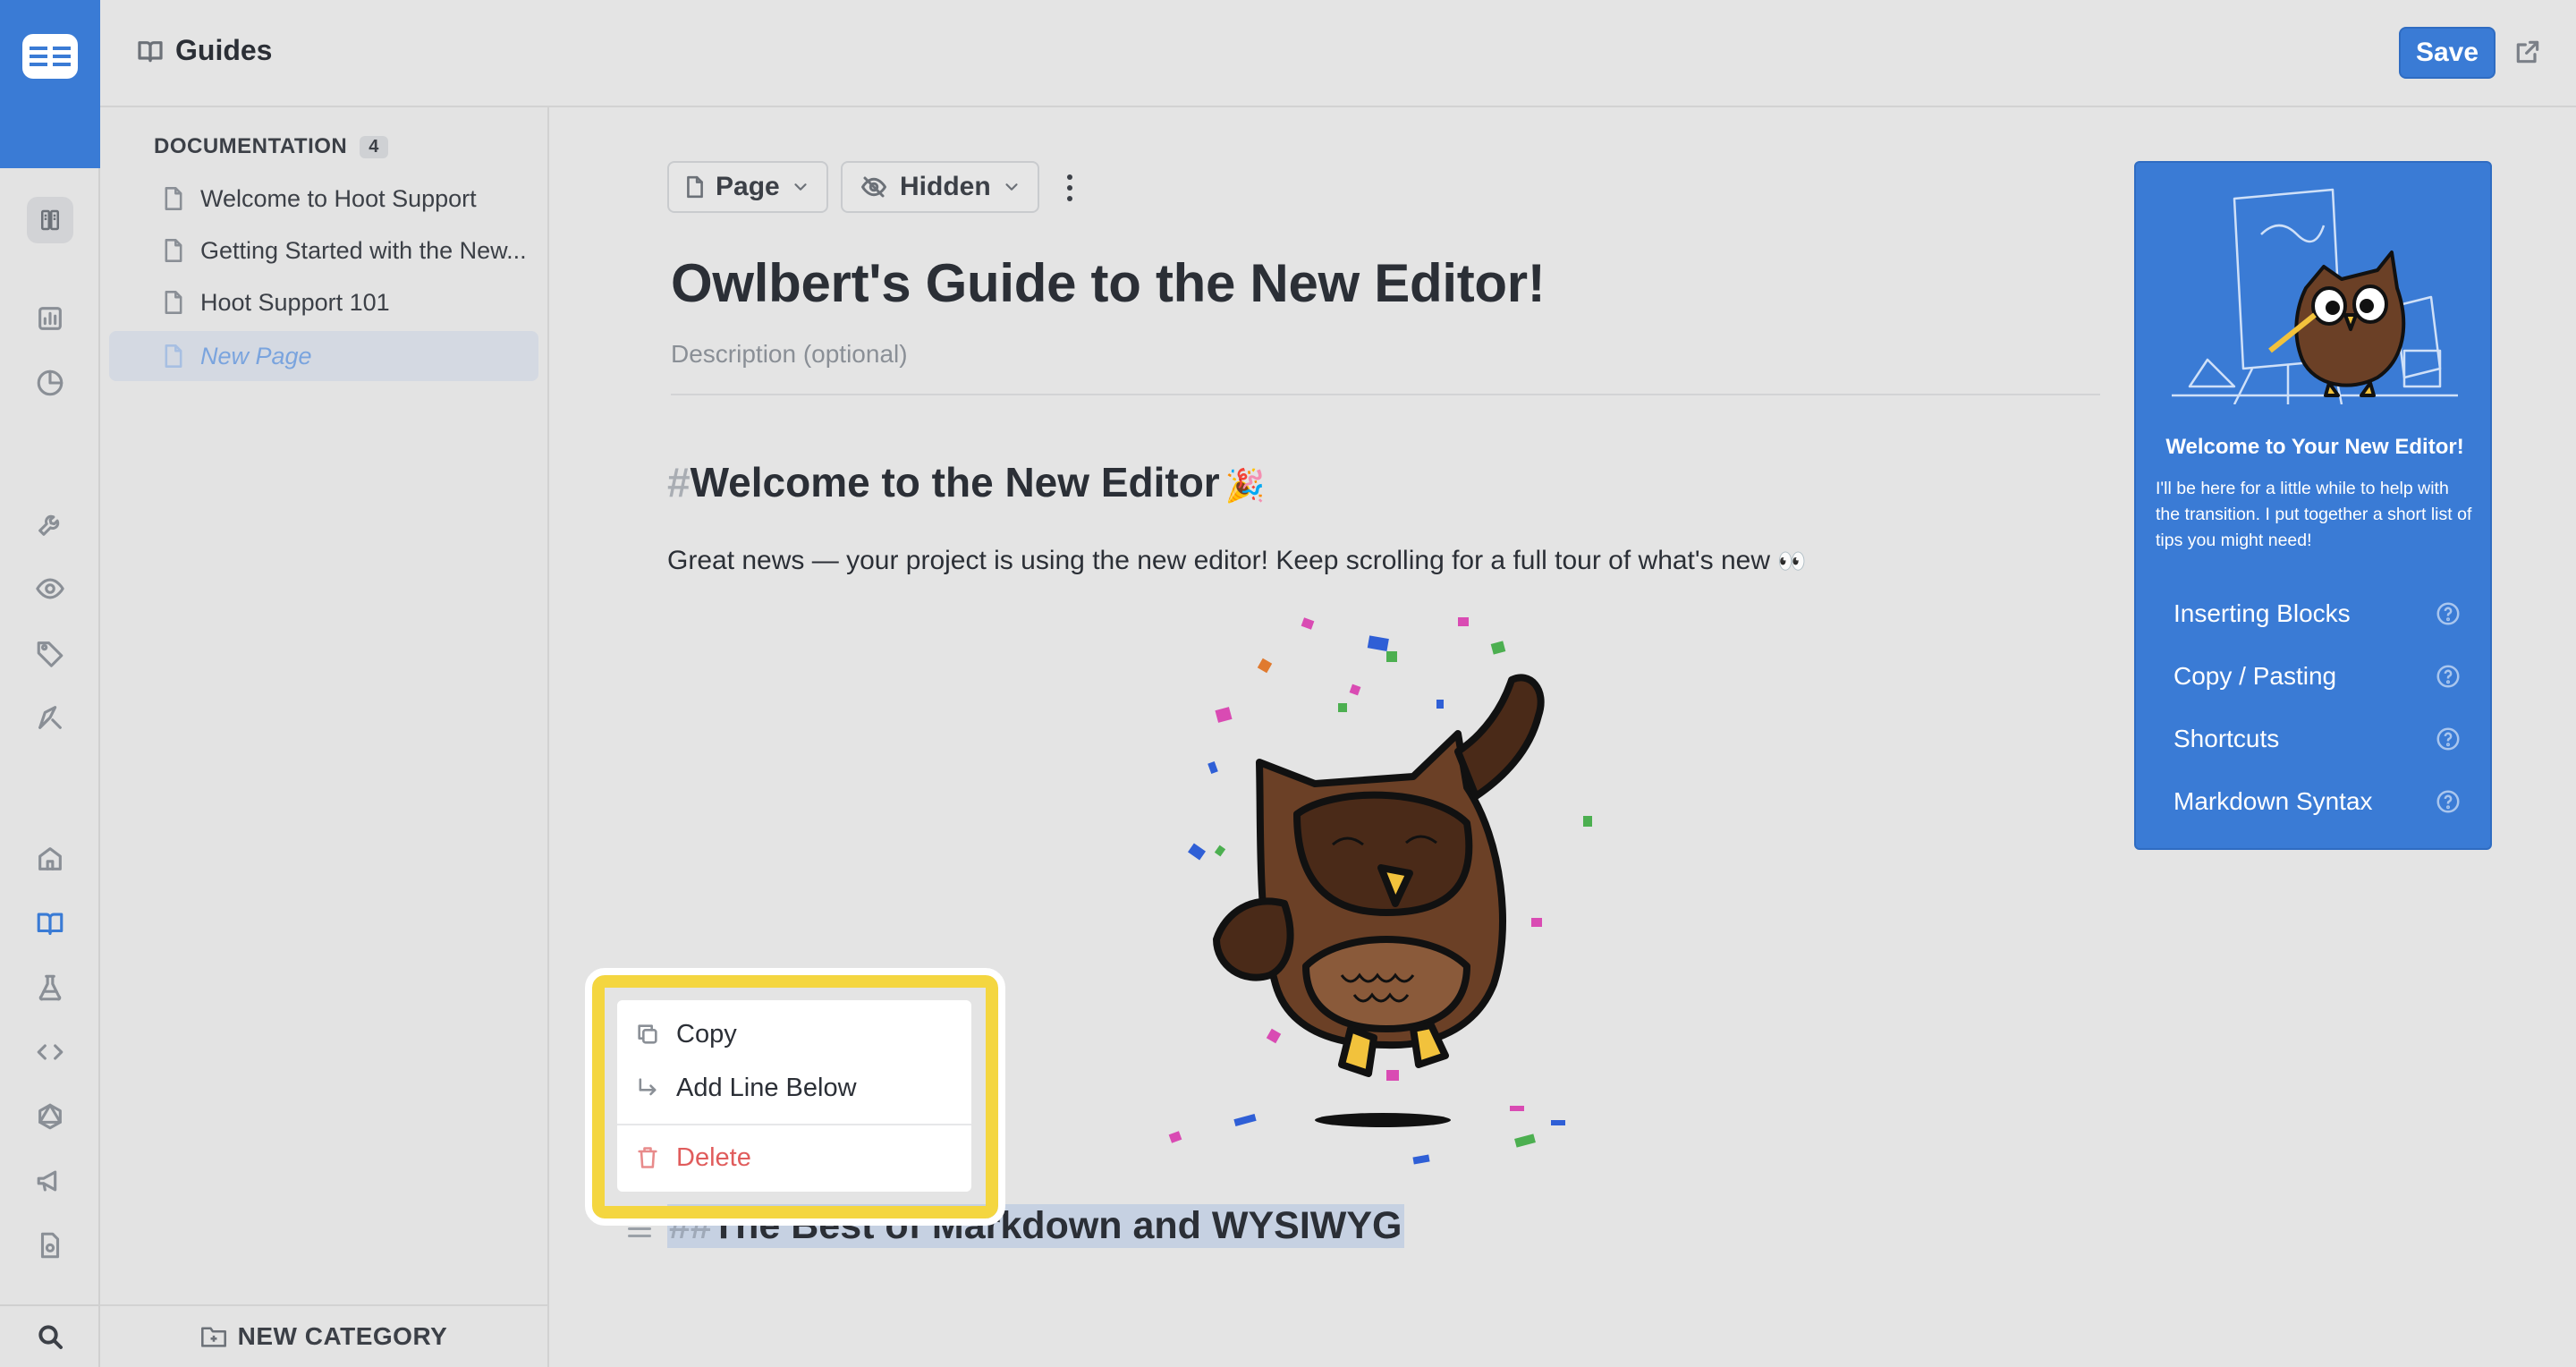 The width and height of the screenshot is (2576, 1367). I want to click on section-title: Guides, so click(204, 50).